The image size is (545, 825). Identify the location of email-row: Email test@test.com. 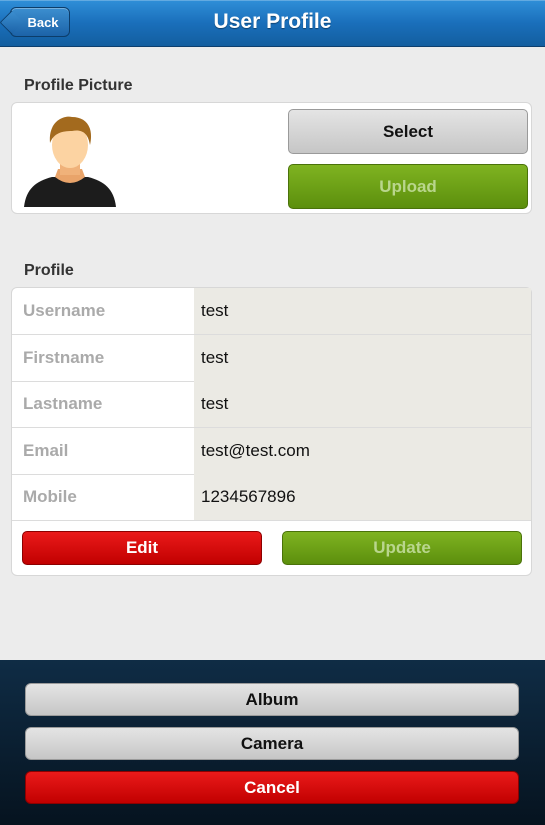
(271, 451).